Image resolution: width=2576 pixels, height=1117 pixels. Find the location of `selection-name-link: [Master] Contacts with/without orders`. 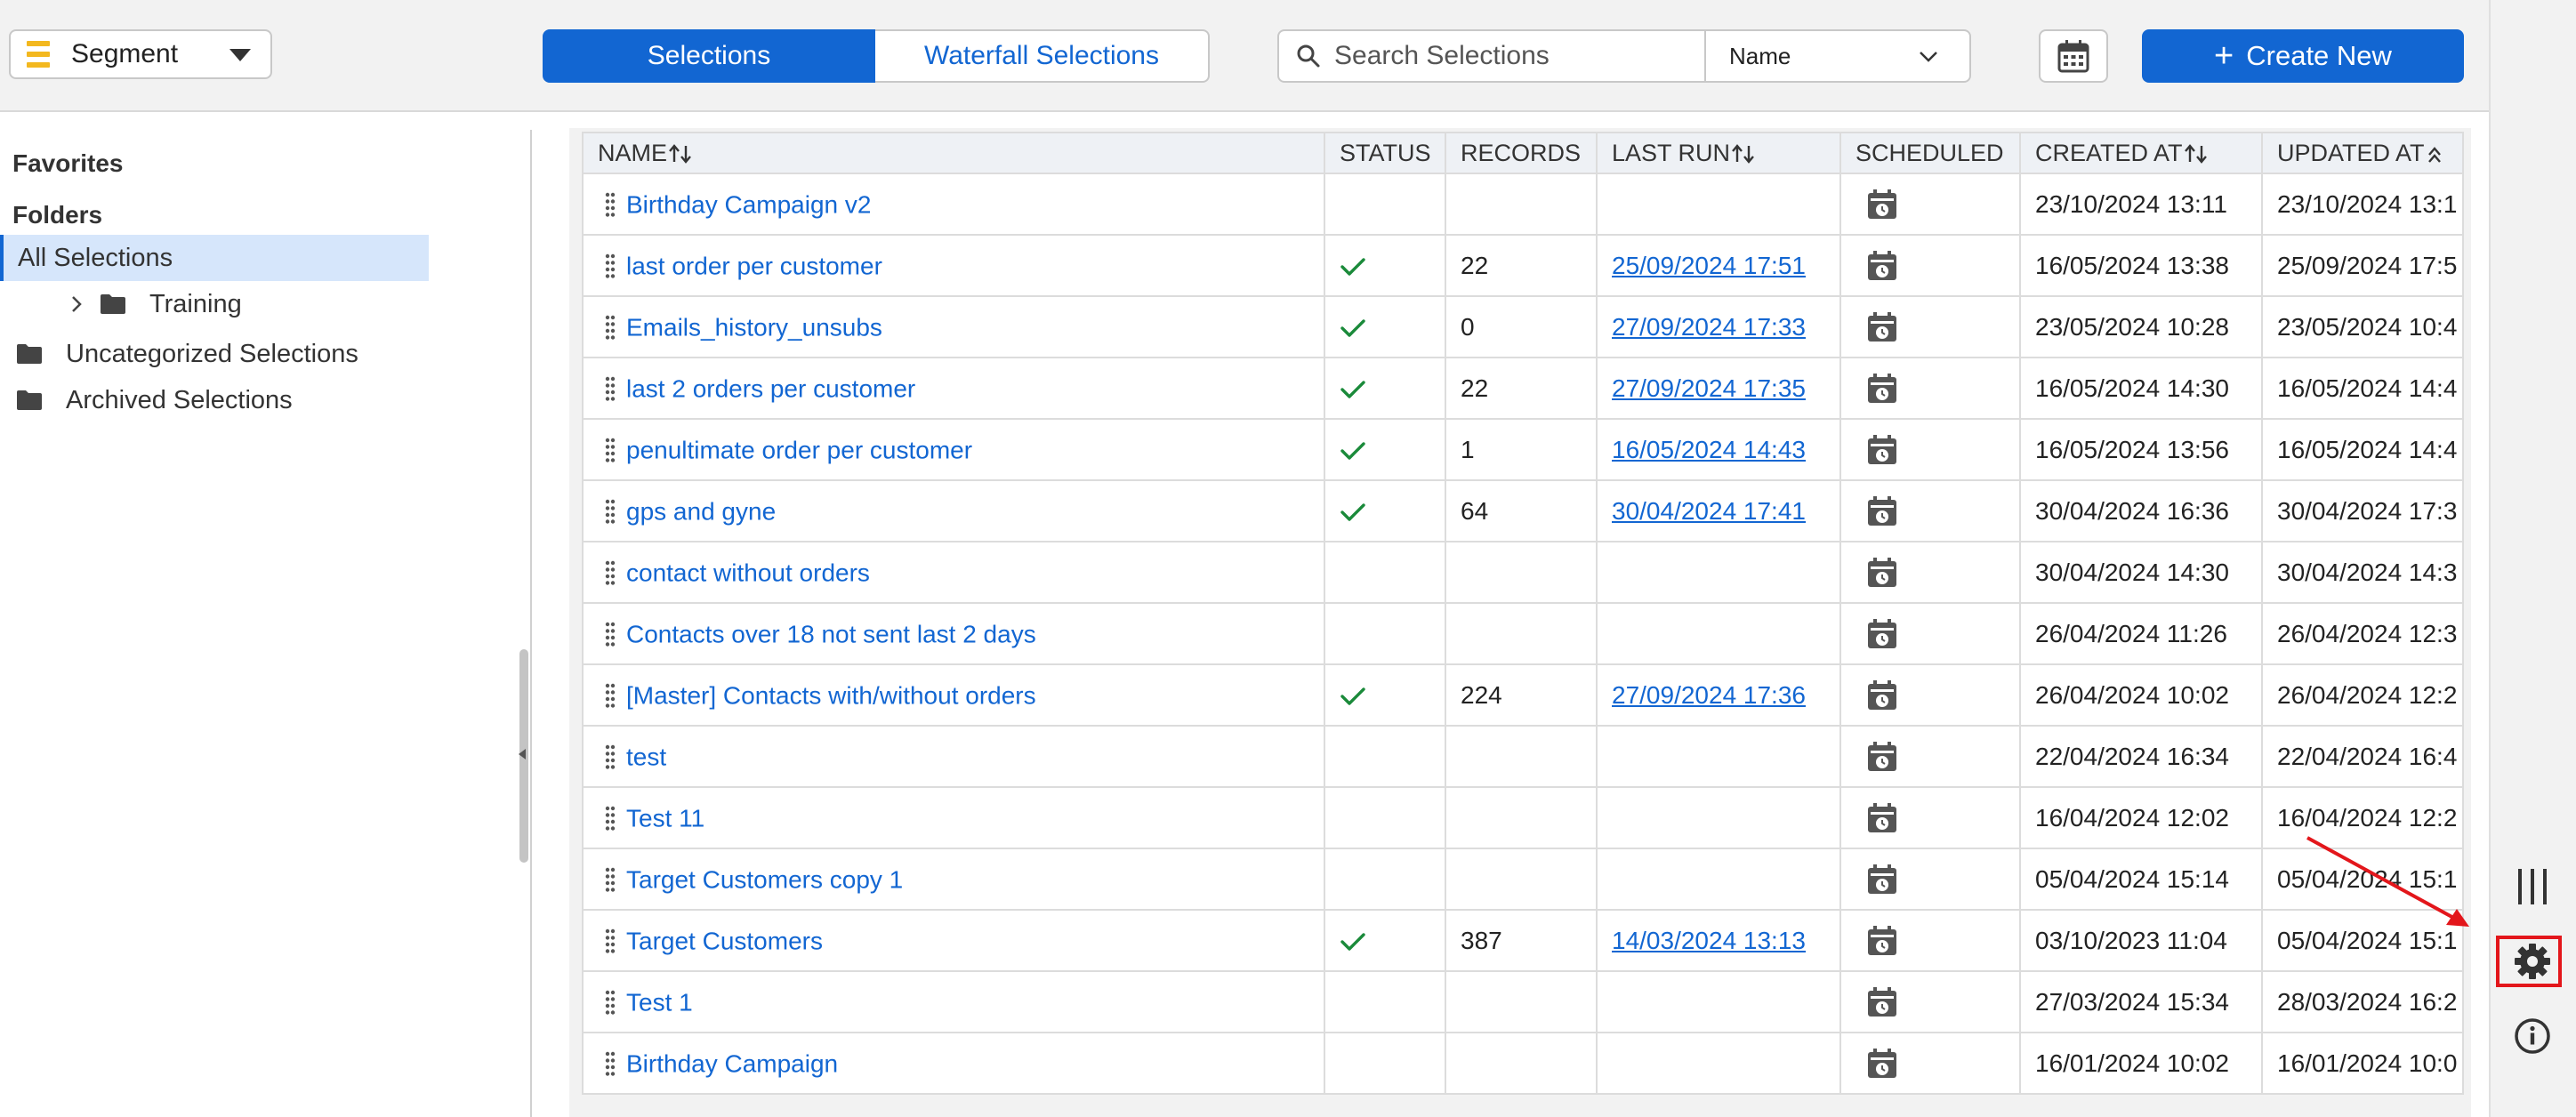

selection-name-link: [Master] Contacts with/without orders is located at coordinates (831, 695).